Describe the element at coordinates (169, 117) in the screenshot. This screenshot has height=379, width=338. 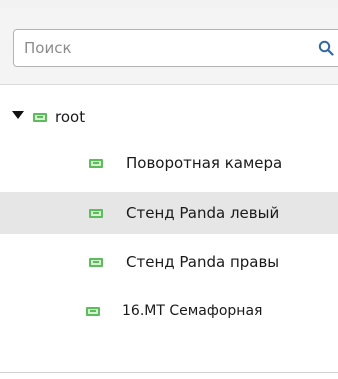
I see `tree-node-root: root` at that location.